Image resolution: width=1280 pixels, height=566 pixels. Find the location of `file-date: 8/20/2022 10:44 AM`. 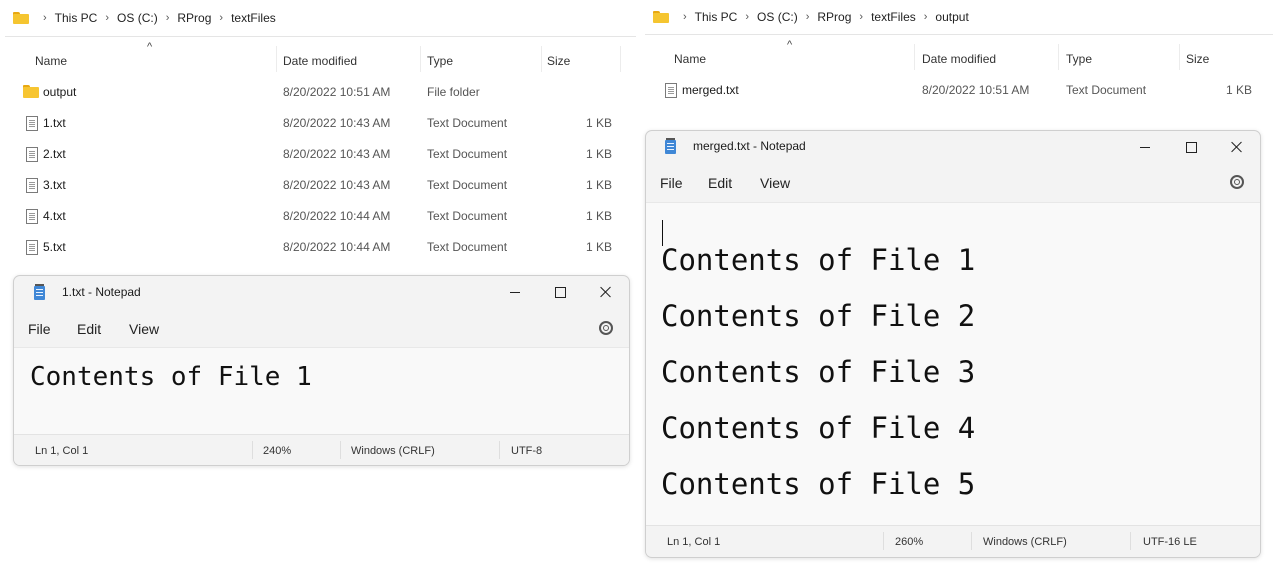

file-date: 8/20/2022 10:44 AM is located at coordinates (337, 216).